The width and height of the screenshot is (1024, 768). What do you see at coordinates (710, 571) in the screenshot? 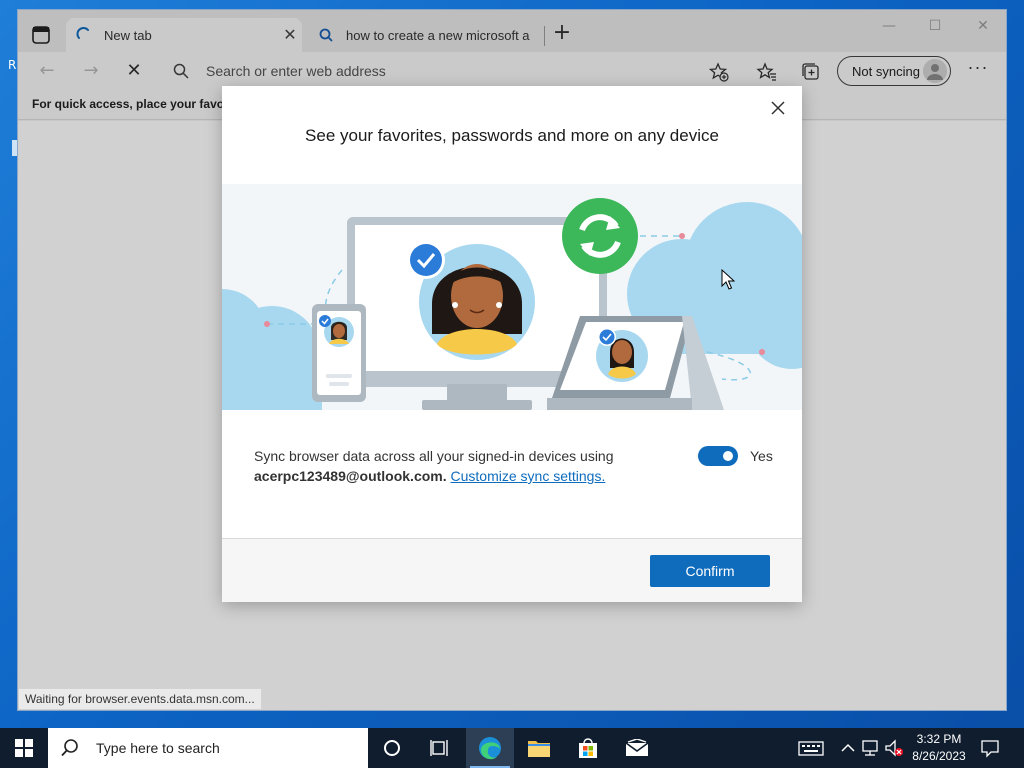
I see `confirm-button: Confirm` at bounding box center [710, 571].